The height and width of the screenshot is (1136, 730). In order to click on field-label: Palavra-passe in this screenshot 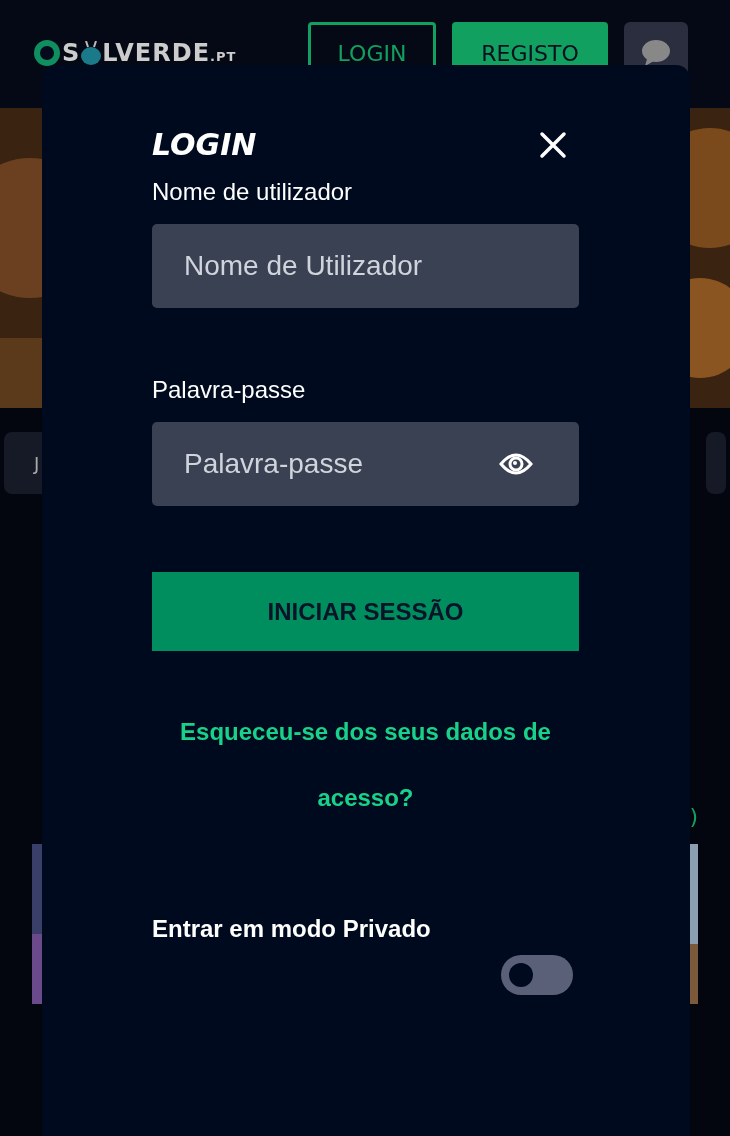, I will do `click(229, 390)`.